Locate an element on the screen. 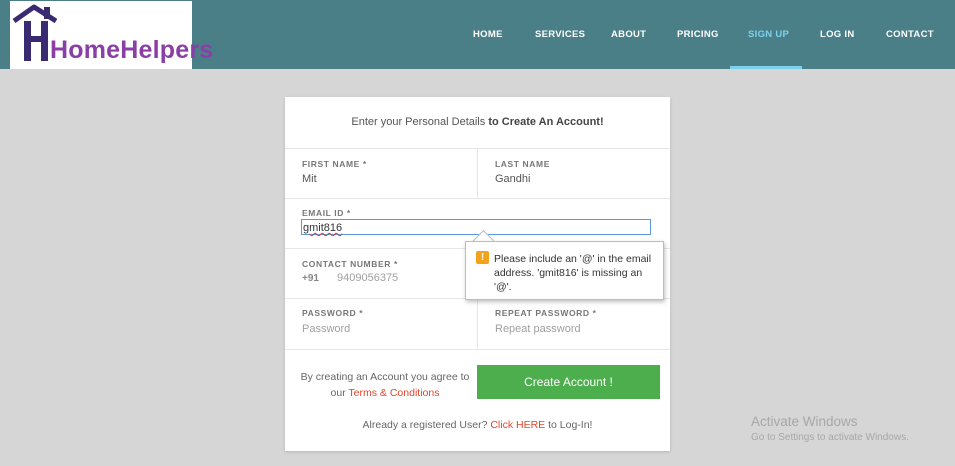 The image size is (955, 466). last-name-value: Gandhi is located at coordinates (513, 179).